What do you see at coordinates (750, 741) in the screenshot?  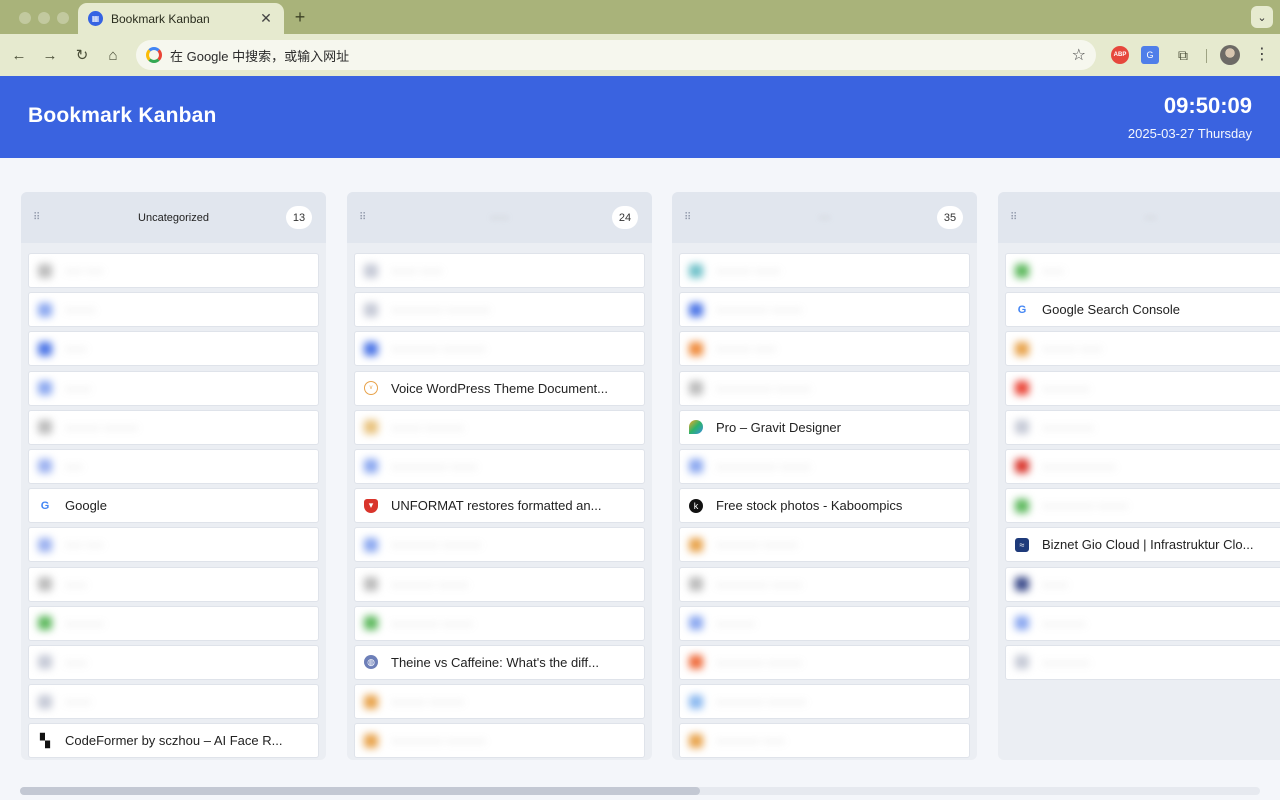 I see `bookmark-title: ·········· ·····` at bounding box center [750, 741].